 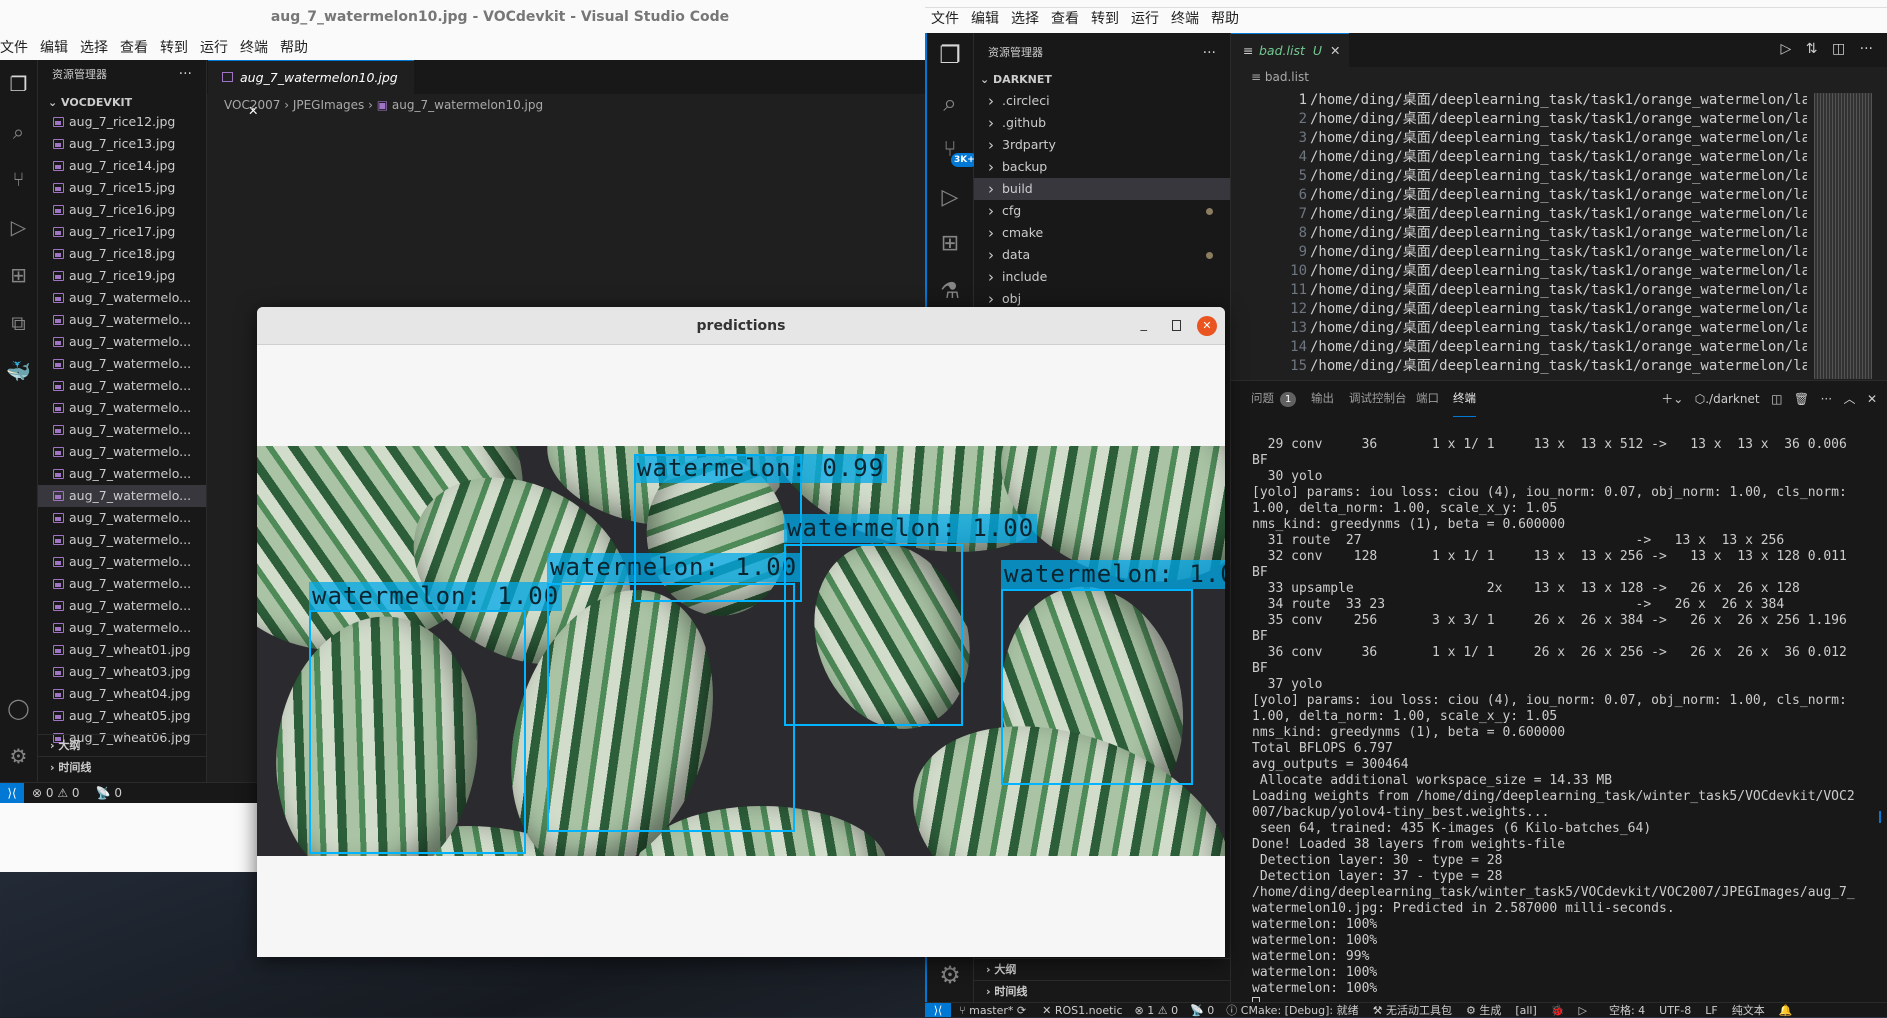 I want to click on folder-item: cfg, so click(x=1102, y=211).